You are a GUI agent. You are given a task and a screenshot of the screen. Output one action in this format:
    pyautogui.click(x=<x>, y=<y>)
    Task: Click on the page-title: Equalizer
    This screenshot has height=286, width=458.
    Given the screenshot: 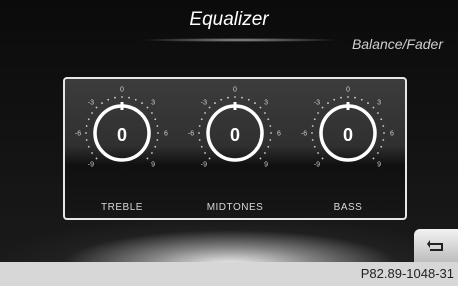 What is the action you would take?
    pyautogui.click(x=229, y=19)
    